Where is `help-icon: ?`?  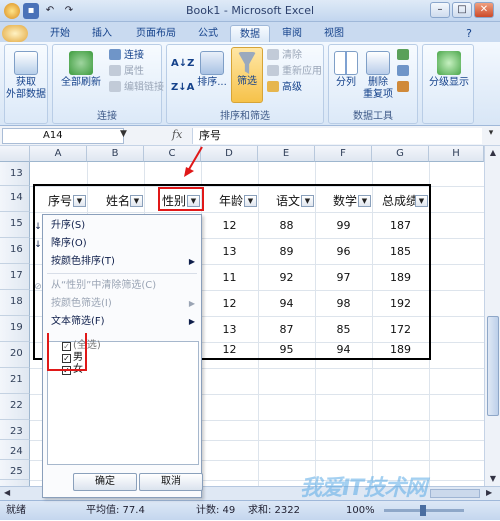
help-icon: ? is located at coordinates (469, 33).